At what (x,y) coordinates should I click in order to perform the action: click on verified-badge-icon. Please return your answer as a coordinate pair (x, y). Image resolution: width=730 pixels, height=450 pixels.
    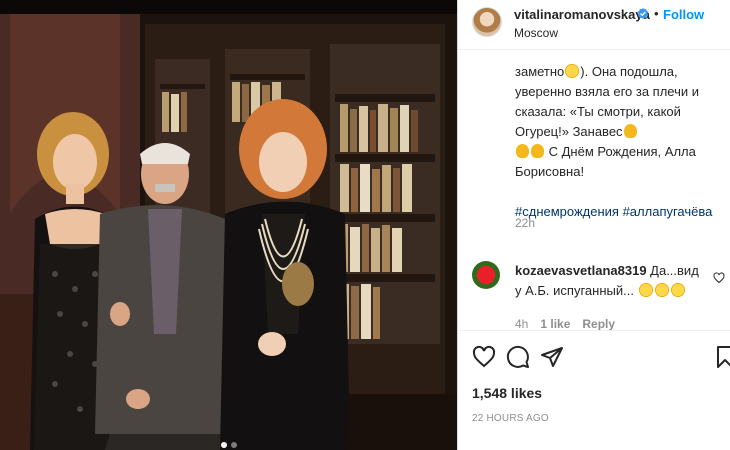
    Looking at the image, I should click on (643, 13).